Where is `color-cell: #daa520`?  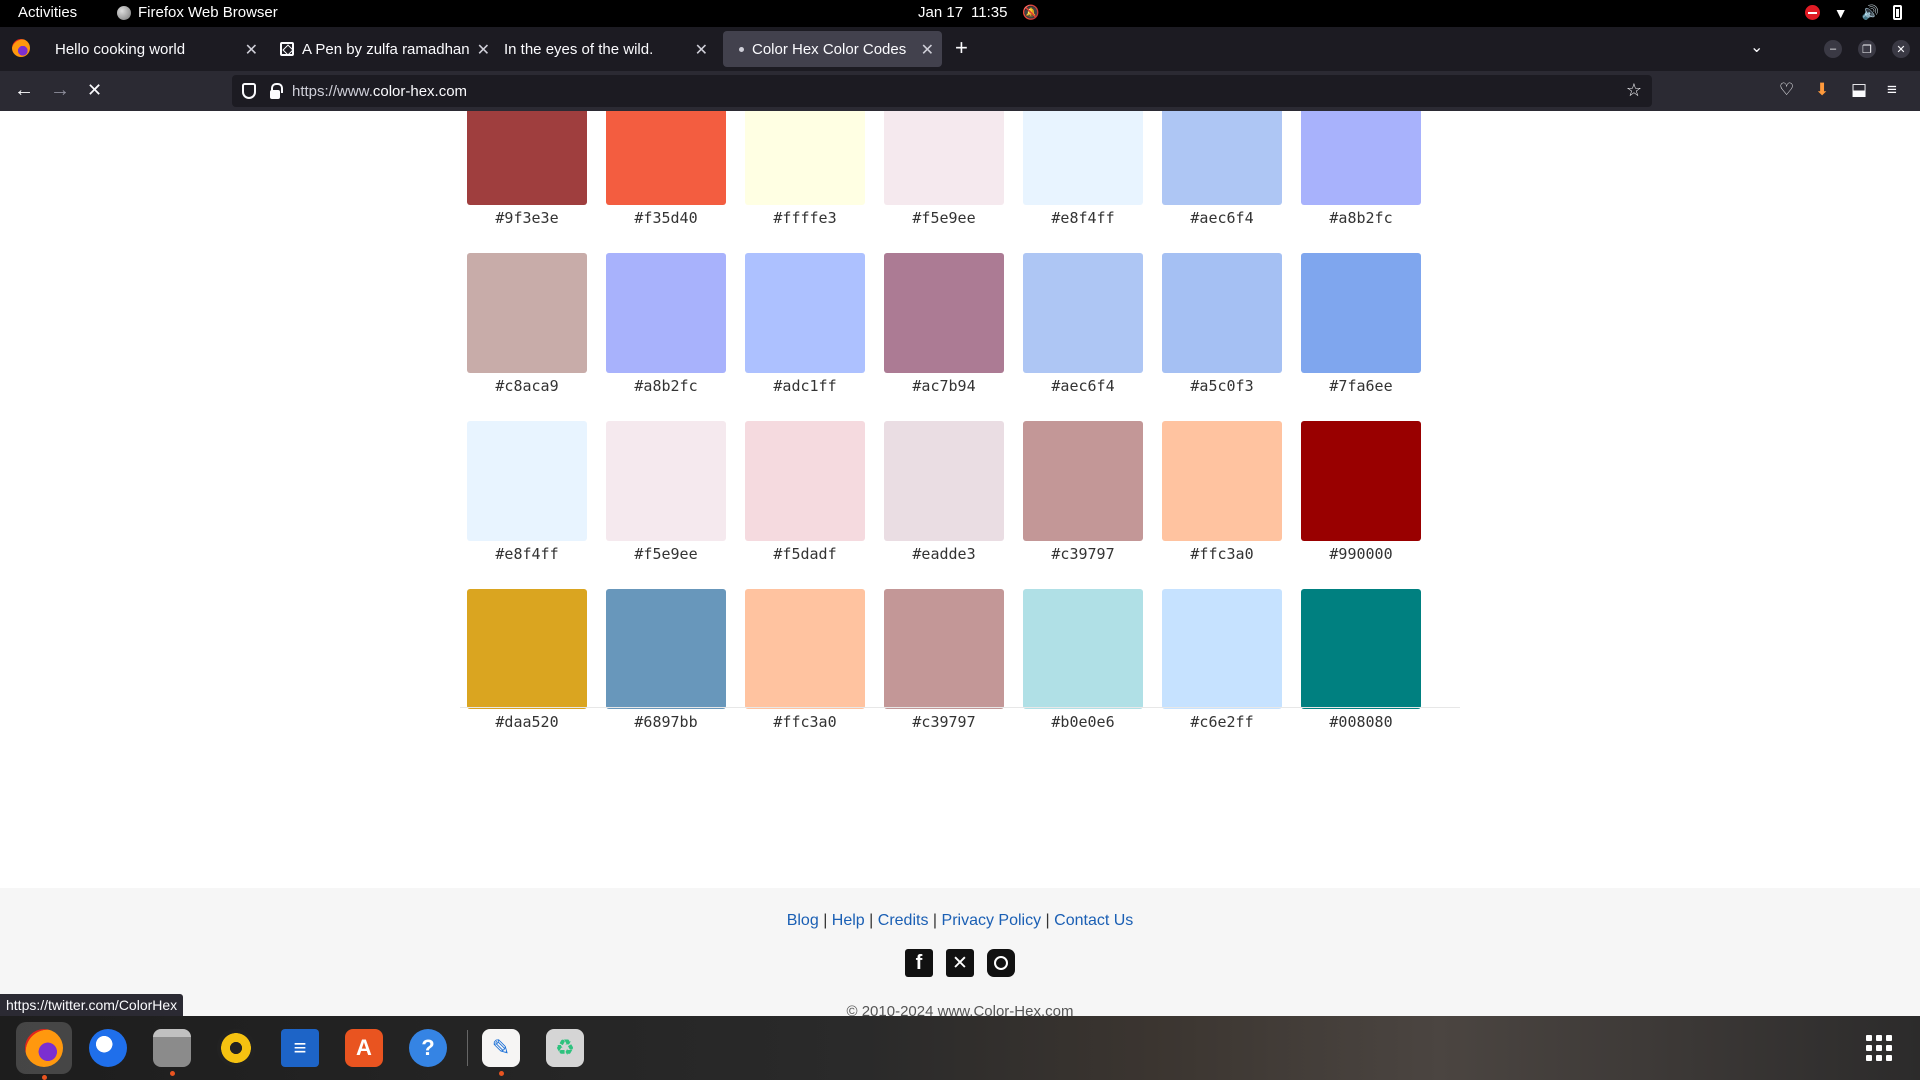 color-cell: #daa520 is located at coordinates (527, 660).